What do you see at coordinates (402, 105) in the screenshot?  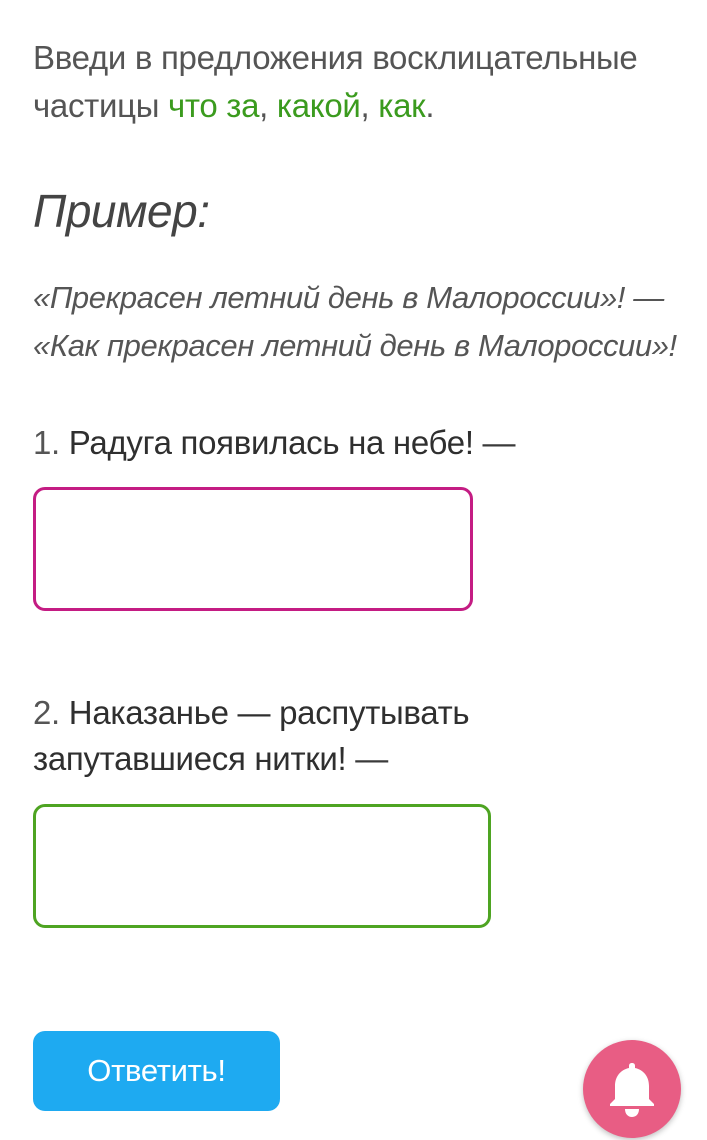 I see `particle-kak: как` at bounding box center [402, 105].